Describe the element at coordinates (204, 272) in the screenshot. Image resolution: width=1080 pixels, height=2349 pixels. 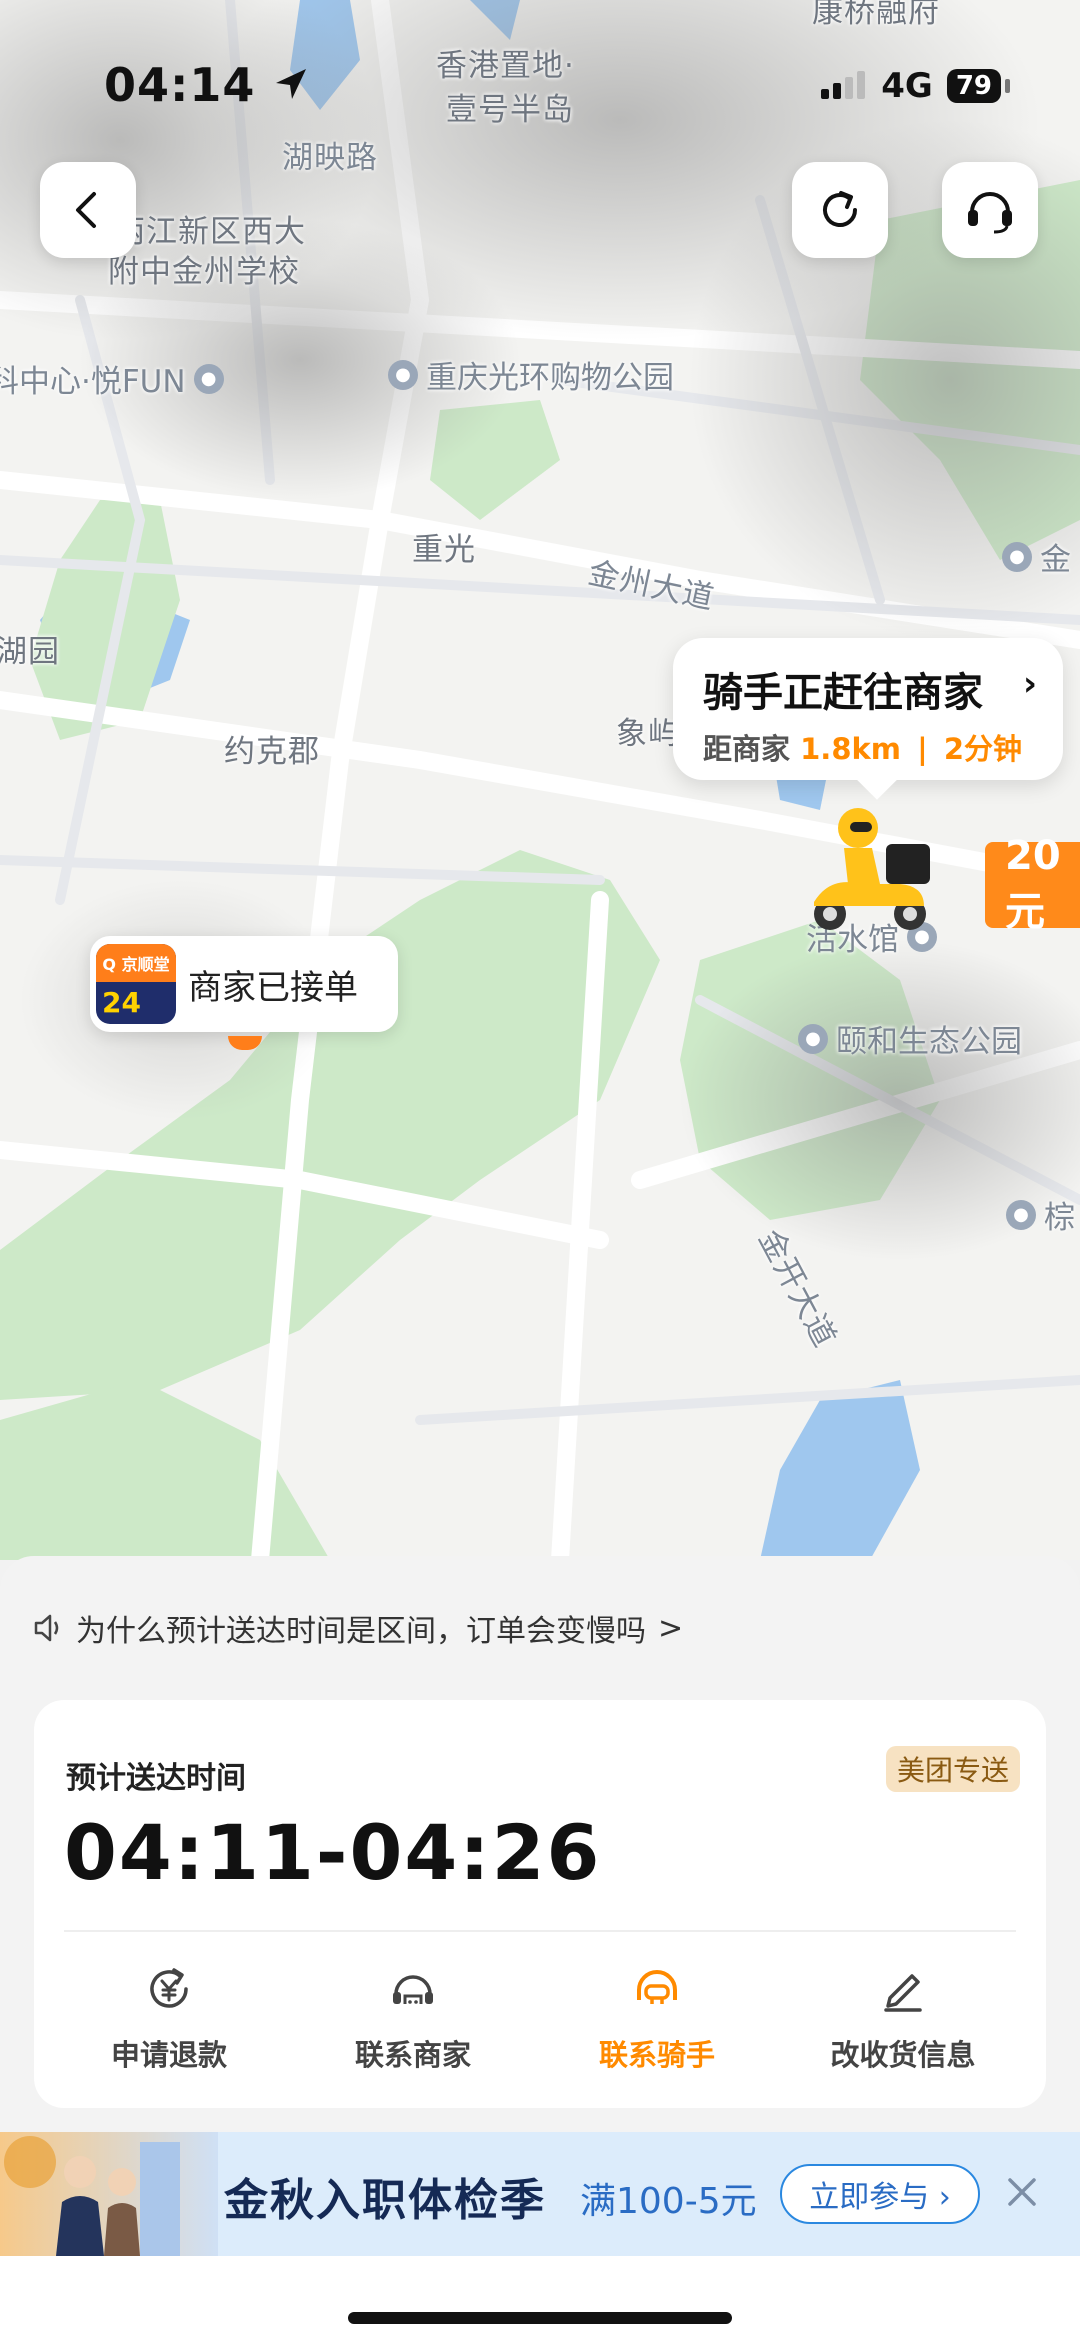
I see `map-label-school-2: 附中金州学校` at that location.